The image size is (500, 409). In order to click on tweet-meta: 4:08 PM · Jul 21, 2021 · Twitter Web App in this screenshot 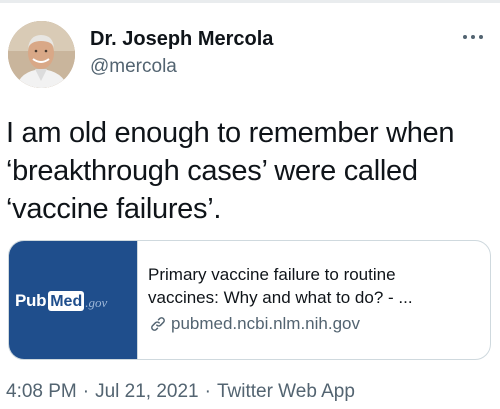, I will do `click(180, 392)`.